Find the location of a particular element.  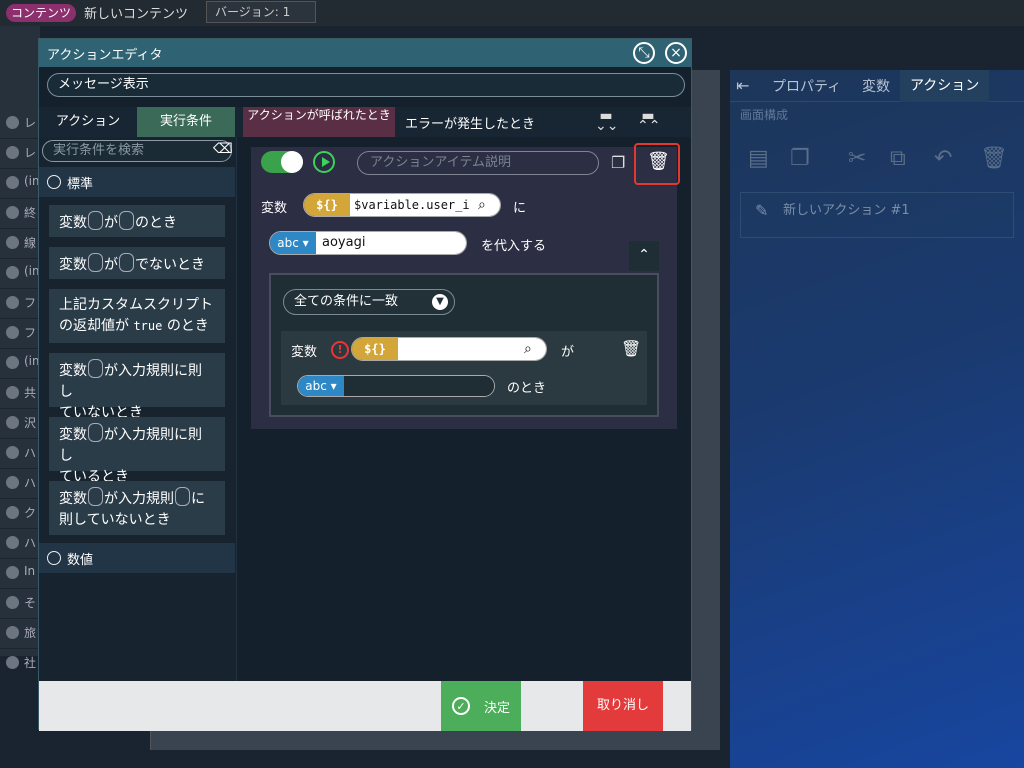

dialog-title: アクションエディタ is located at coordinates (105, 55).